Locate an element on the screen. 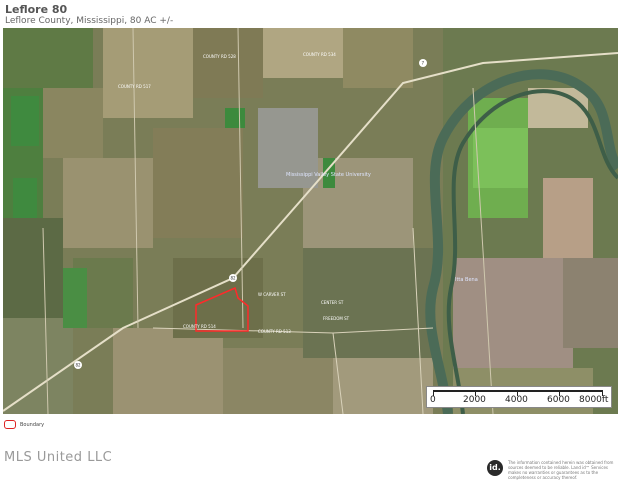 The height and width of the screenshot is (480, 621). road-label-center: CENTER ST is located at coordinates (332, 302).